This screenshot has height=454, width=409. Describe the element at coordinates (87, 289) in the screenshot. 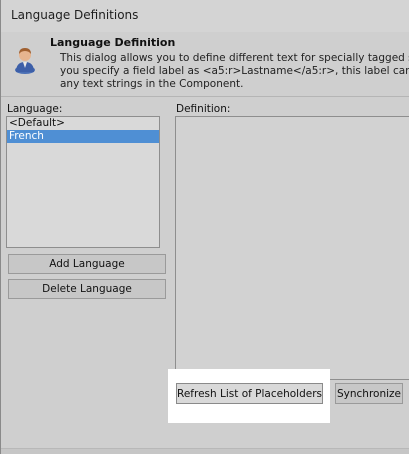

I see `delete-language-button: Delete Language` at that location.